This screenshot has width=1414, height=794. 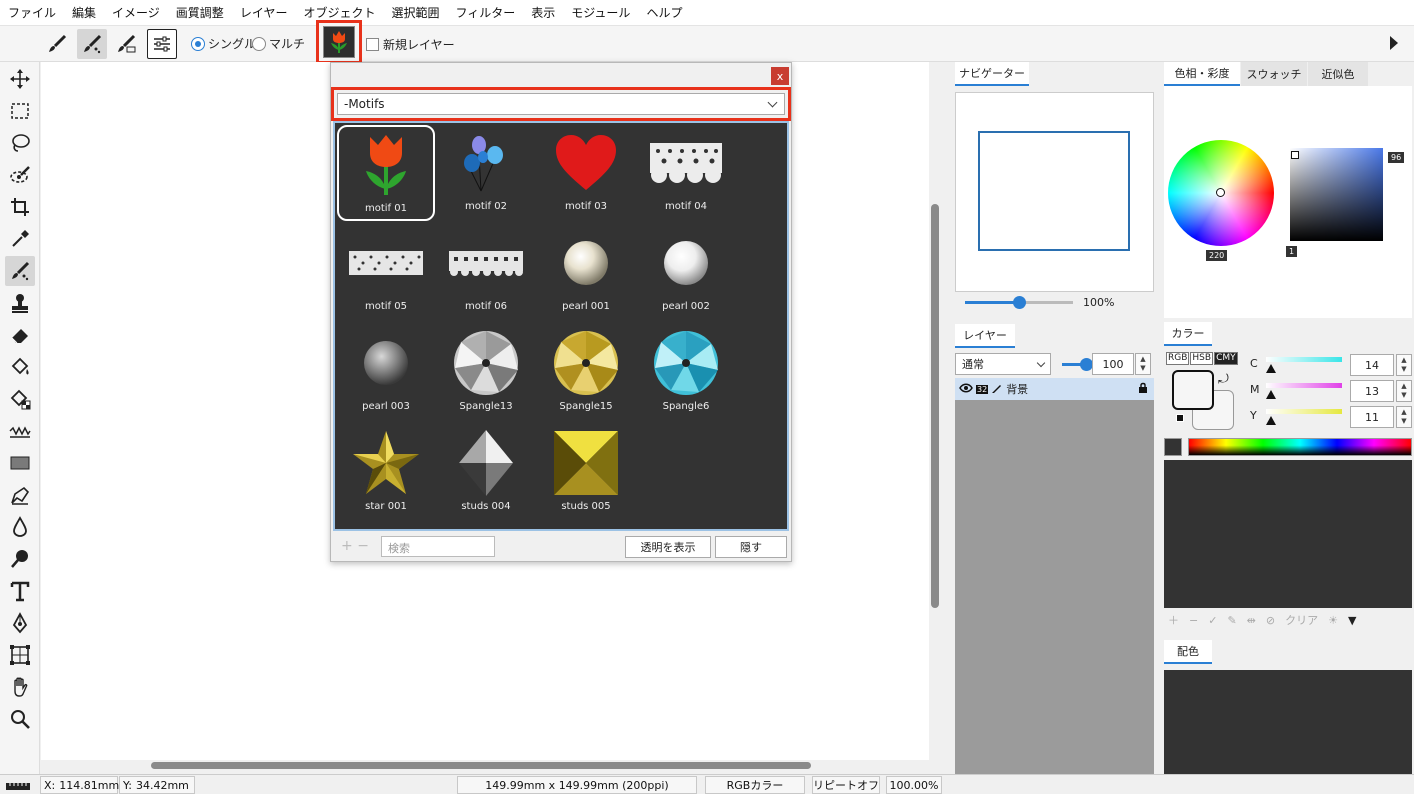 I want to click on tab-similar-colors: 近似色, so click(x=1338, y=74).